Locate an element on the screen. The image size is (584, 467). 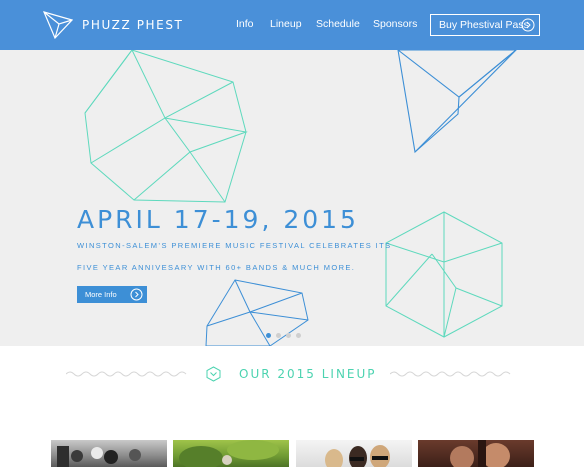
wave-divider-right is located at coordinates (450, 374).